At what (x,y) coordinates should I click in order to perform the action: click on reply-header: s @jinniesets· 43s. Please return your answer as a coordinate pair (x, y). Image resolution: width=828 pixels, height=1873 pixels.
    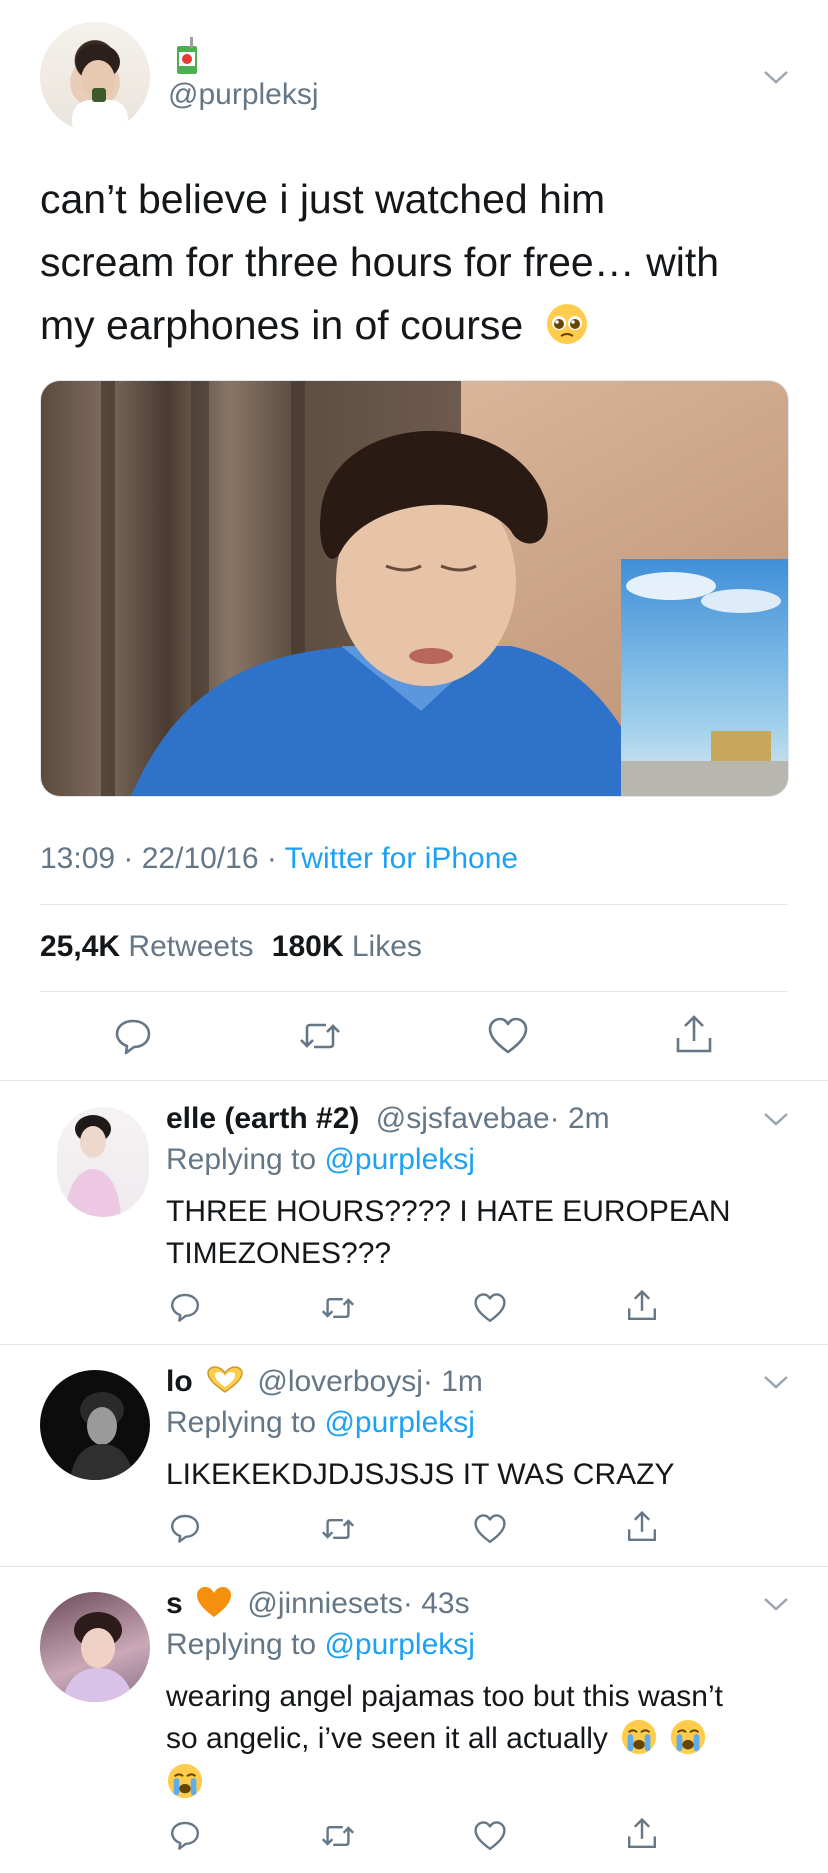
    Looking at the image, I should click on (318, 1604).